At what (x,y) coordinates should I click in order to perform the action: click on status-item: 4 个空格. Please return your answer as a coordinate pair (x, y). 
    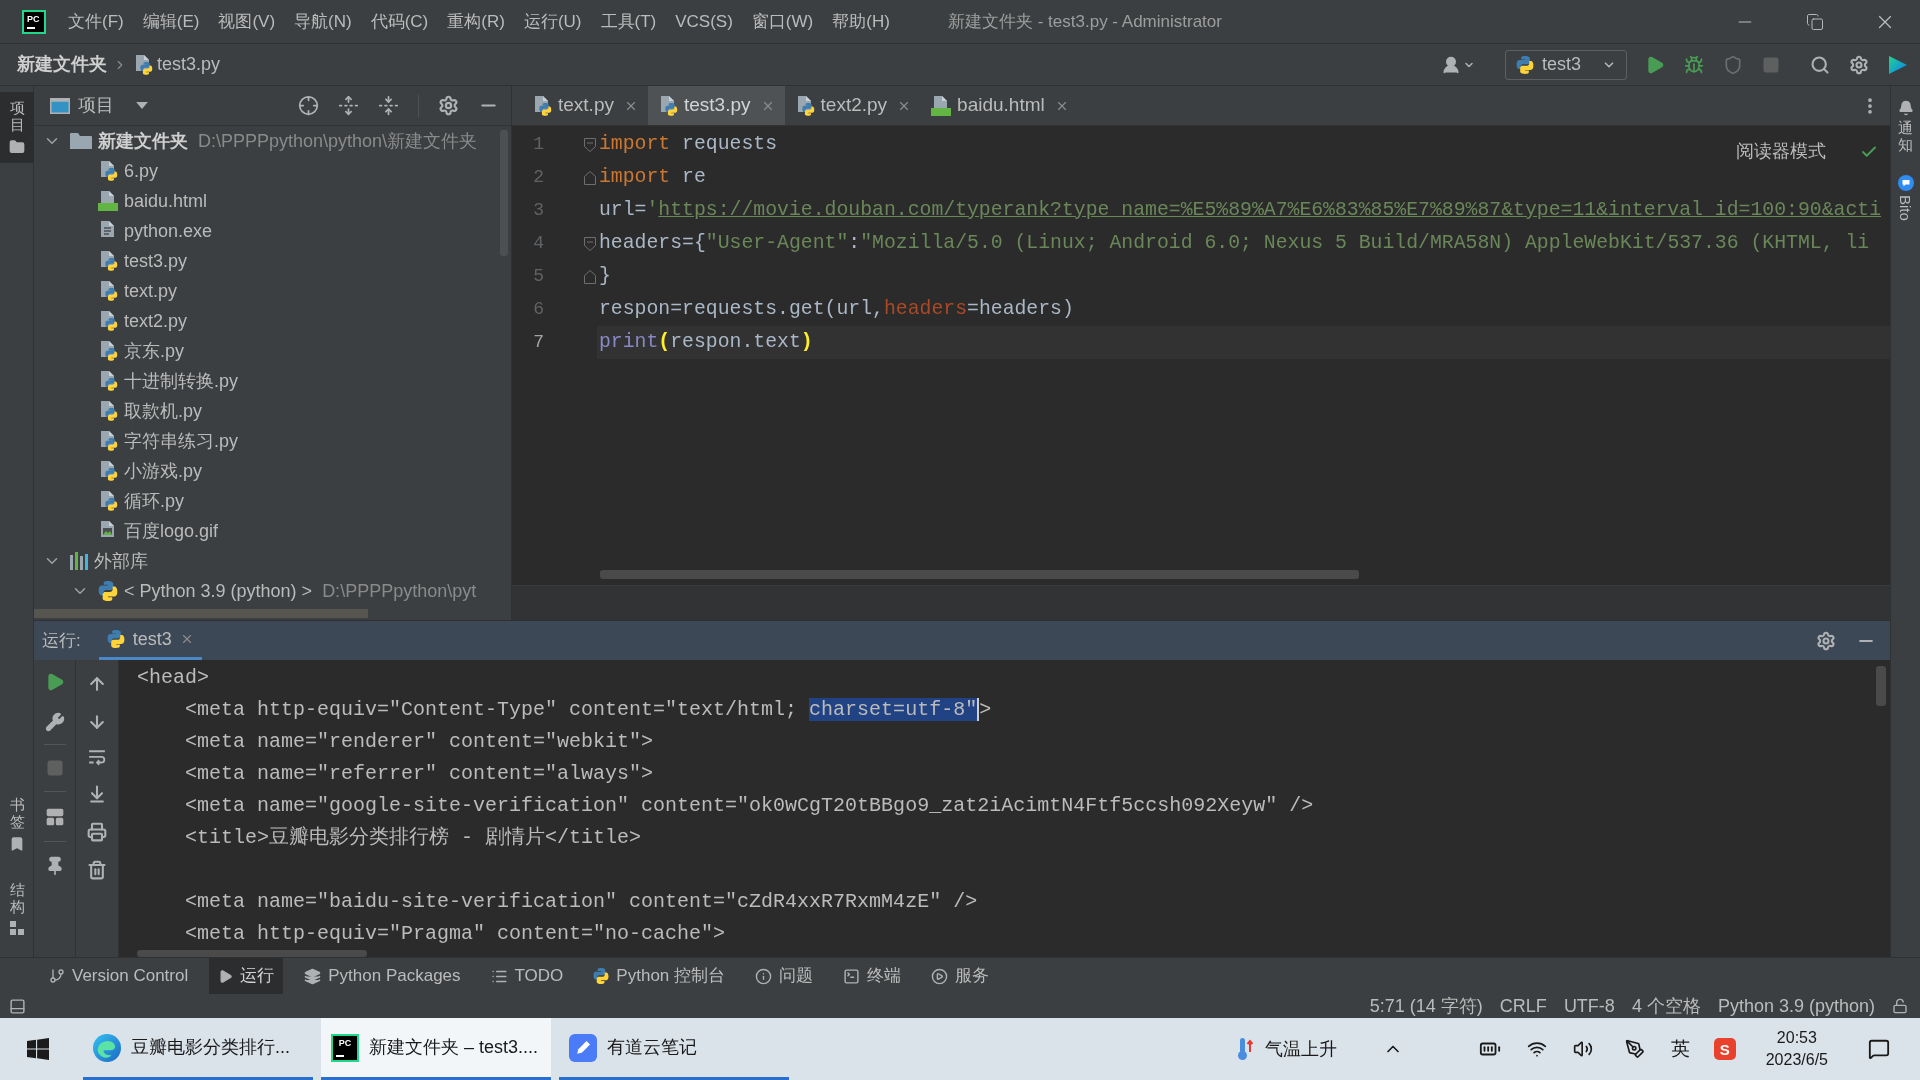
    Looking at the image, I should click on (1666, 1006).